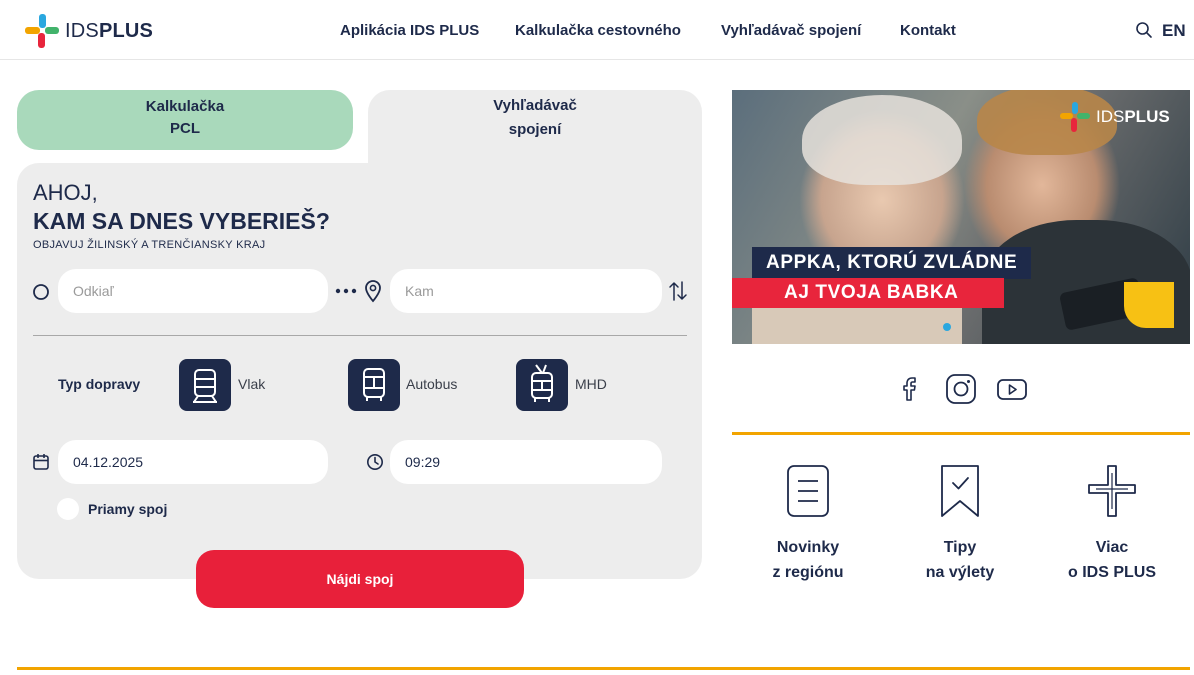  I want to click on ids-plus-logo: IDSPLUS, so click(89, 31).